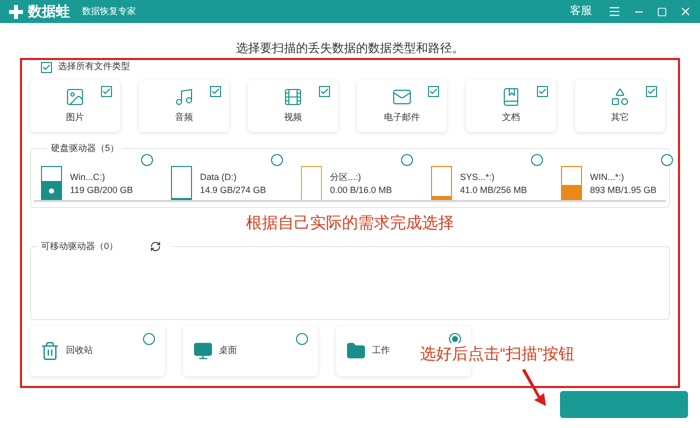 Image resolution: width=700 pixels, height=428 pixels. What do you see at coordinates (497, 355) in the screenshot?
I see `annotation-text: 选好后点击“扫描”按钮` at bounding box center [497, 355].